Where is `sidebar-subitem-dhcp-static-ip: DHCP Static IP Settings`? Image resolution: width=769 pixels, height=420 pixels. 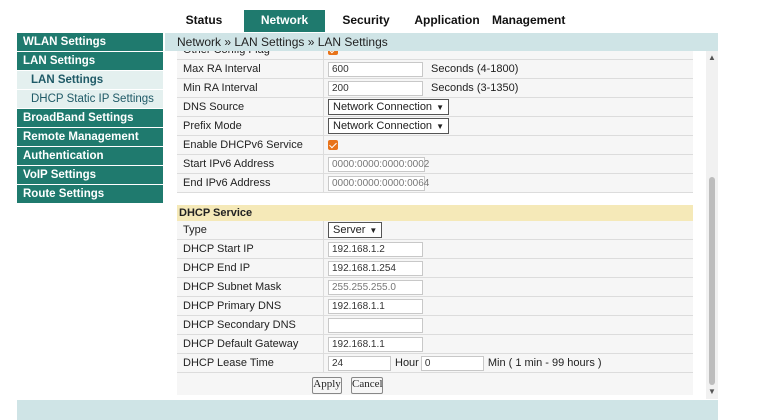
sidebar-subitem-dhcp-static-ip: DHCP Static IP Settings is located at coordinates (90, 99).